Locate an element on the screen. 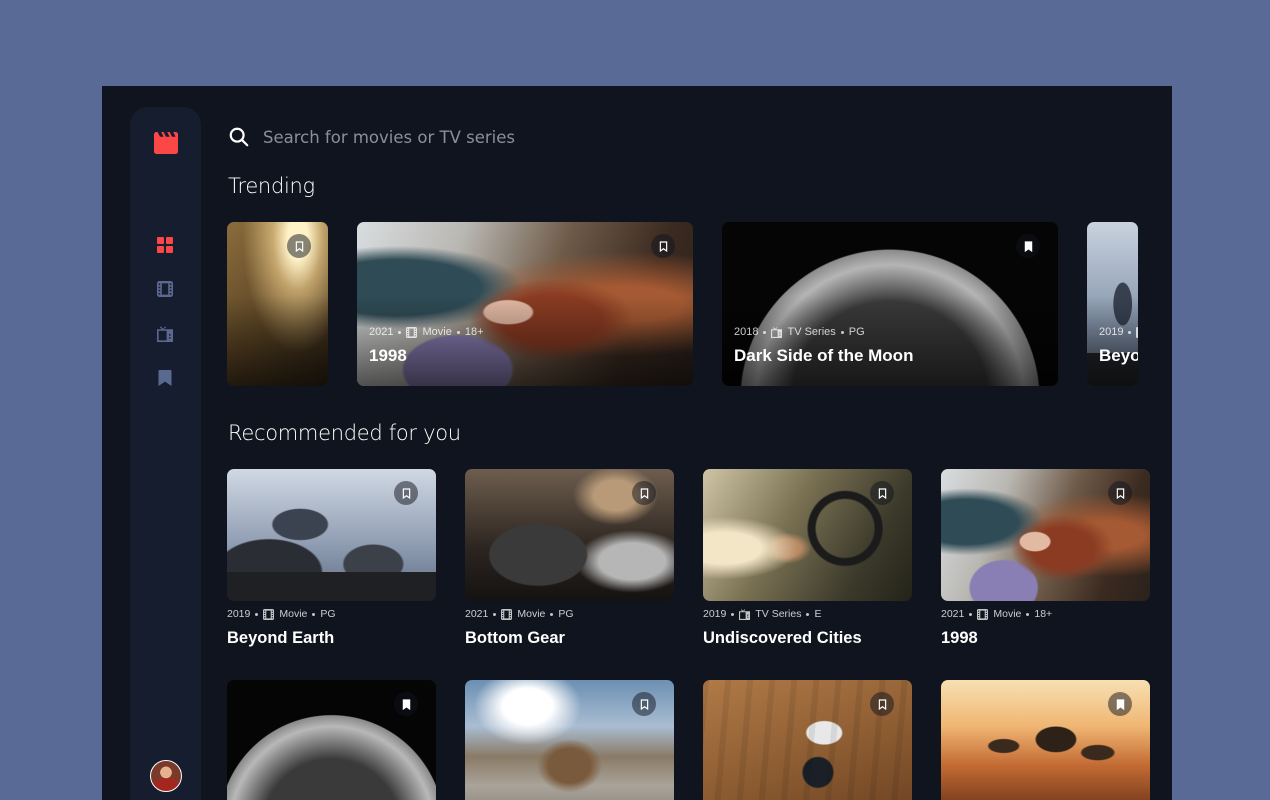  nav-bookmarks is located at coordinates (165, 378).